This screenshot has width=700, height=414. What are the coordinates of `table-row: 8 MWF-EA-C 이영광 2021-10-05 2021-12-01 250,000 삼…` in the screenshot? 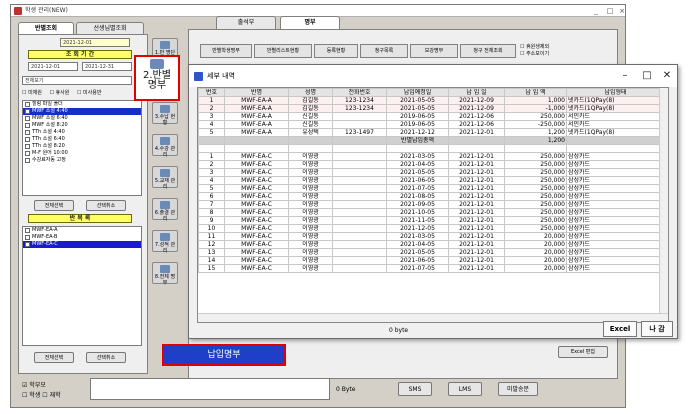 It's located at (431, 212).